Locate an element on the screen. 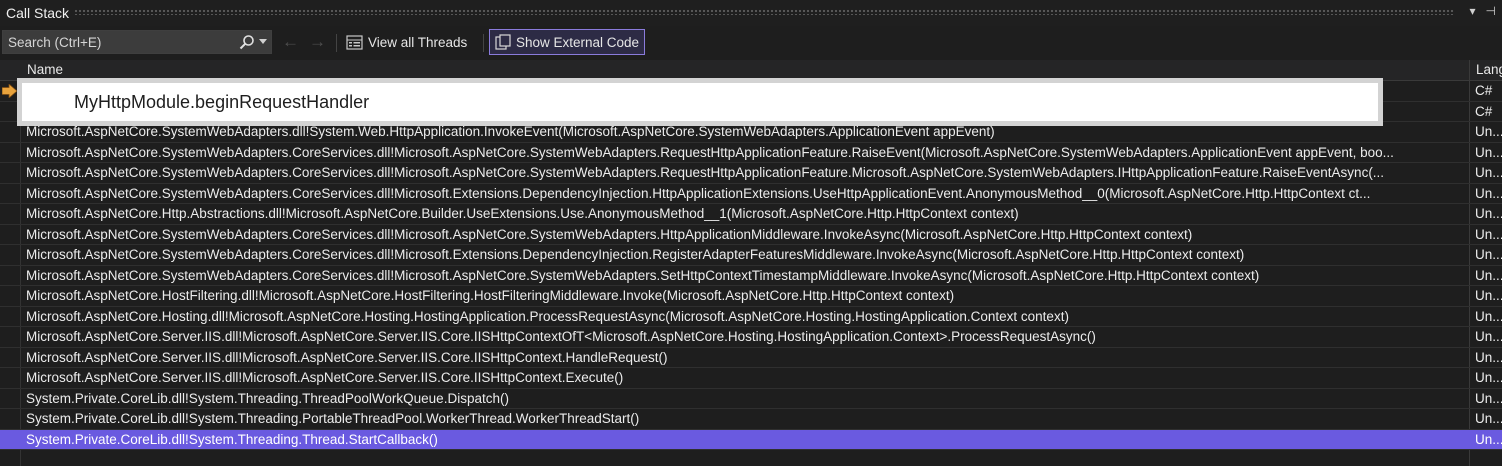  view-all-threads-button: View all Threads is located at coordinates (406, 42).